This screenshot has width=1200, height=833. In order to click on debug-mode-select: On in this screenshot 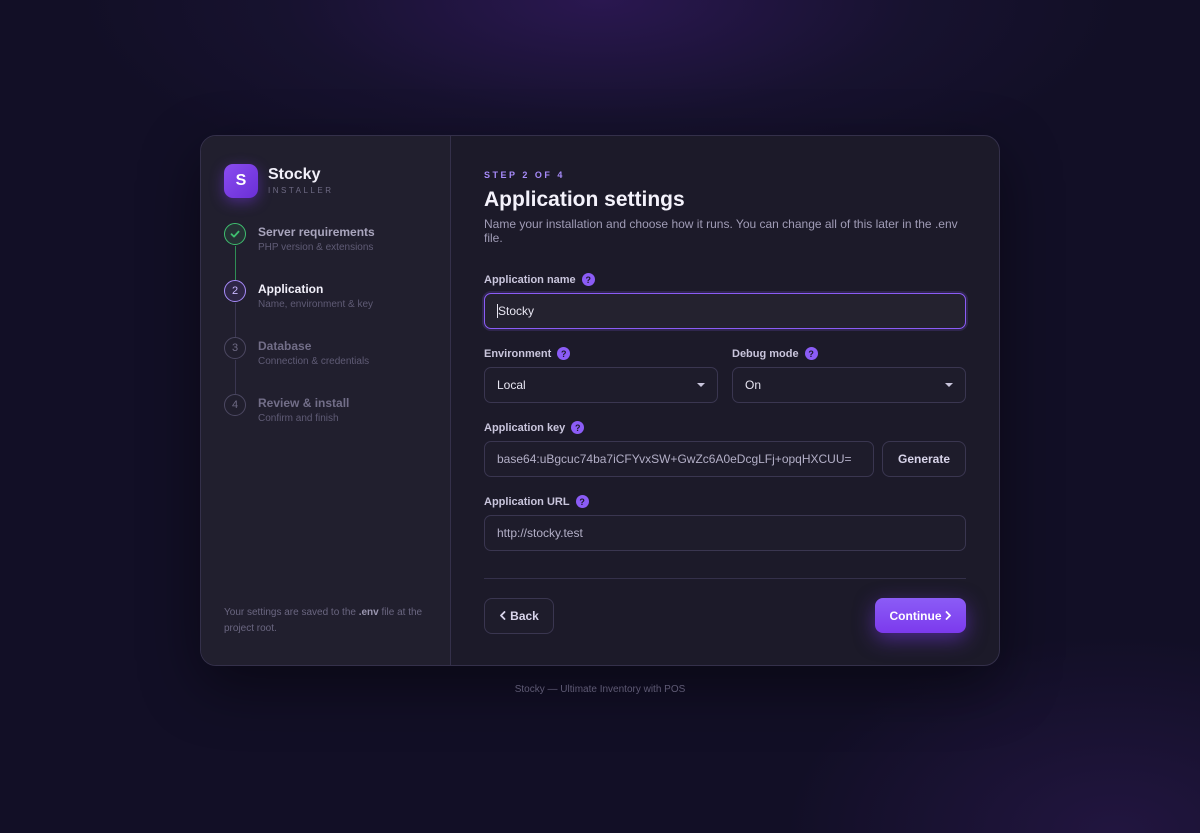, I will do `click(849, 385)`.